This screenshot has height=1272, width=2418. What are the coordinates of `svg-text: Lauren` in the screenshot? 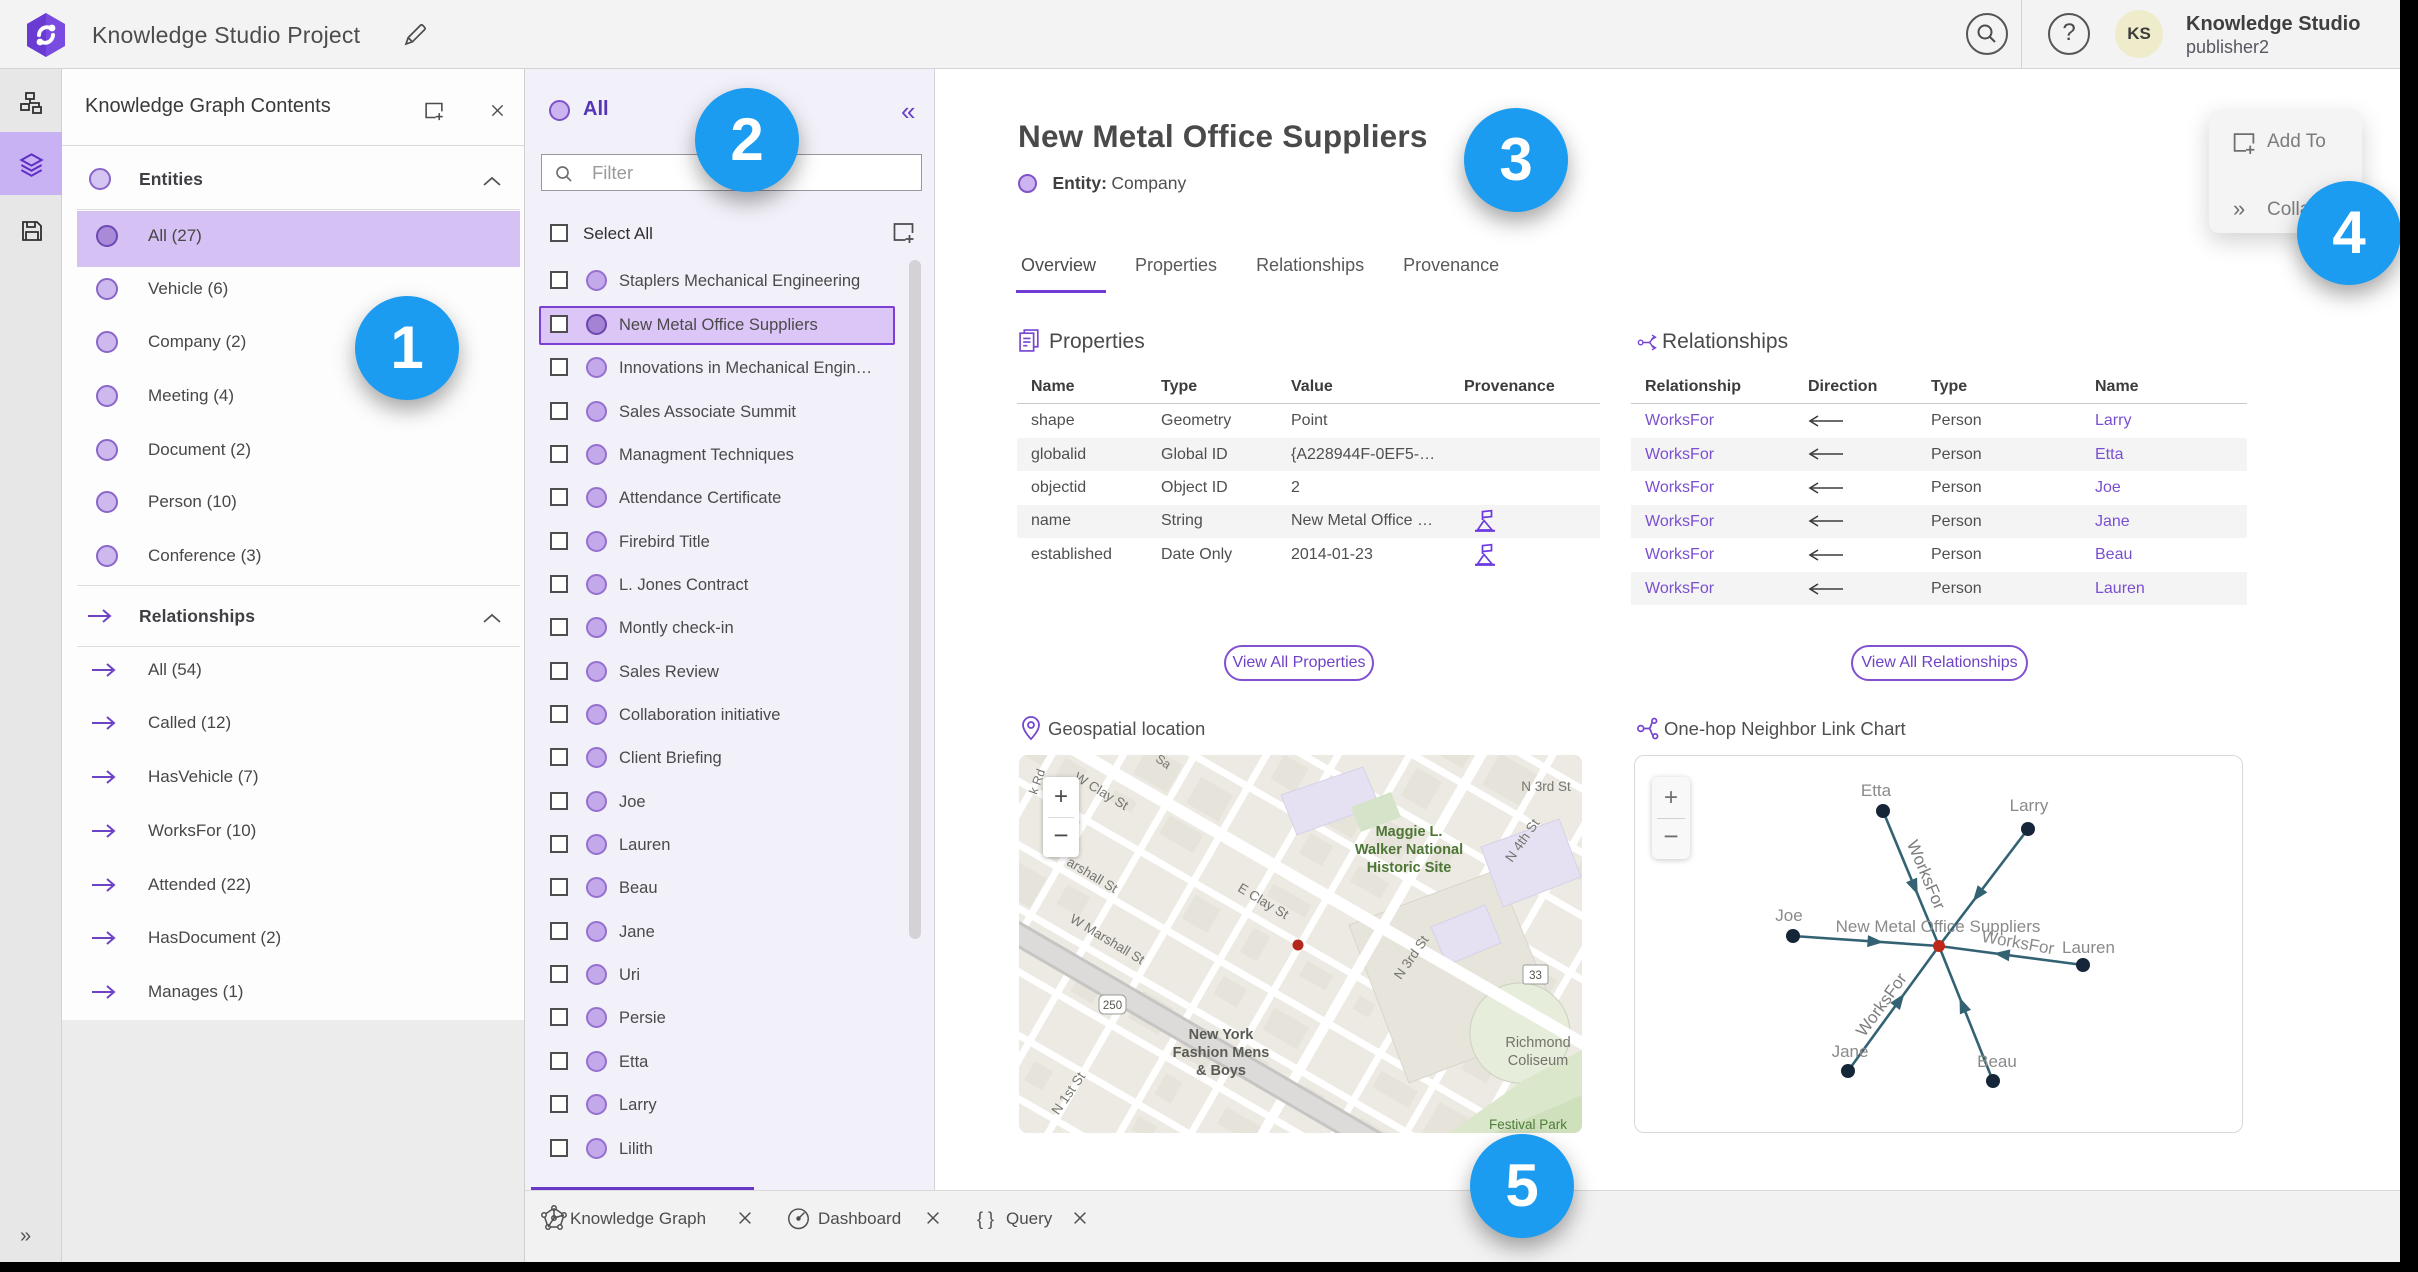 It's located at (2088, 947).